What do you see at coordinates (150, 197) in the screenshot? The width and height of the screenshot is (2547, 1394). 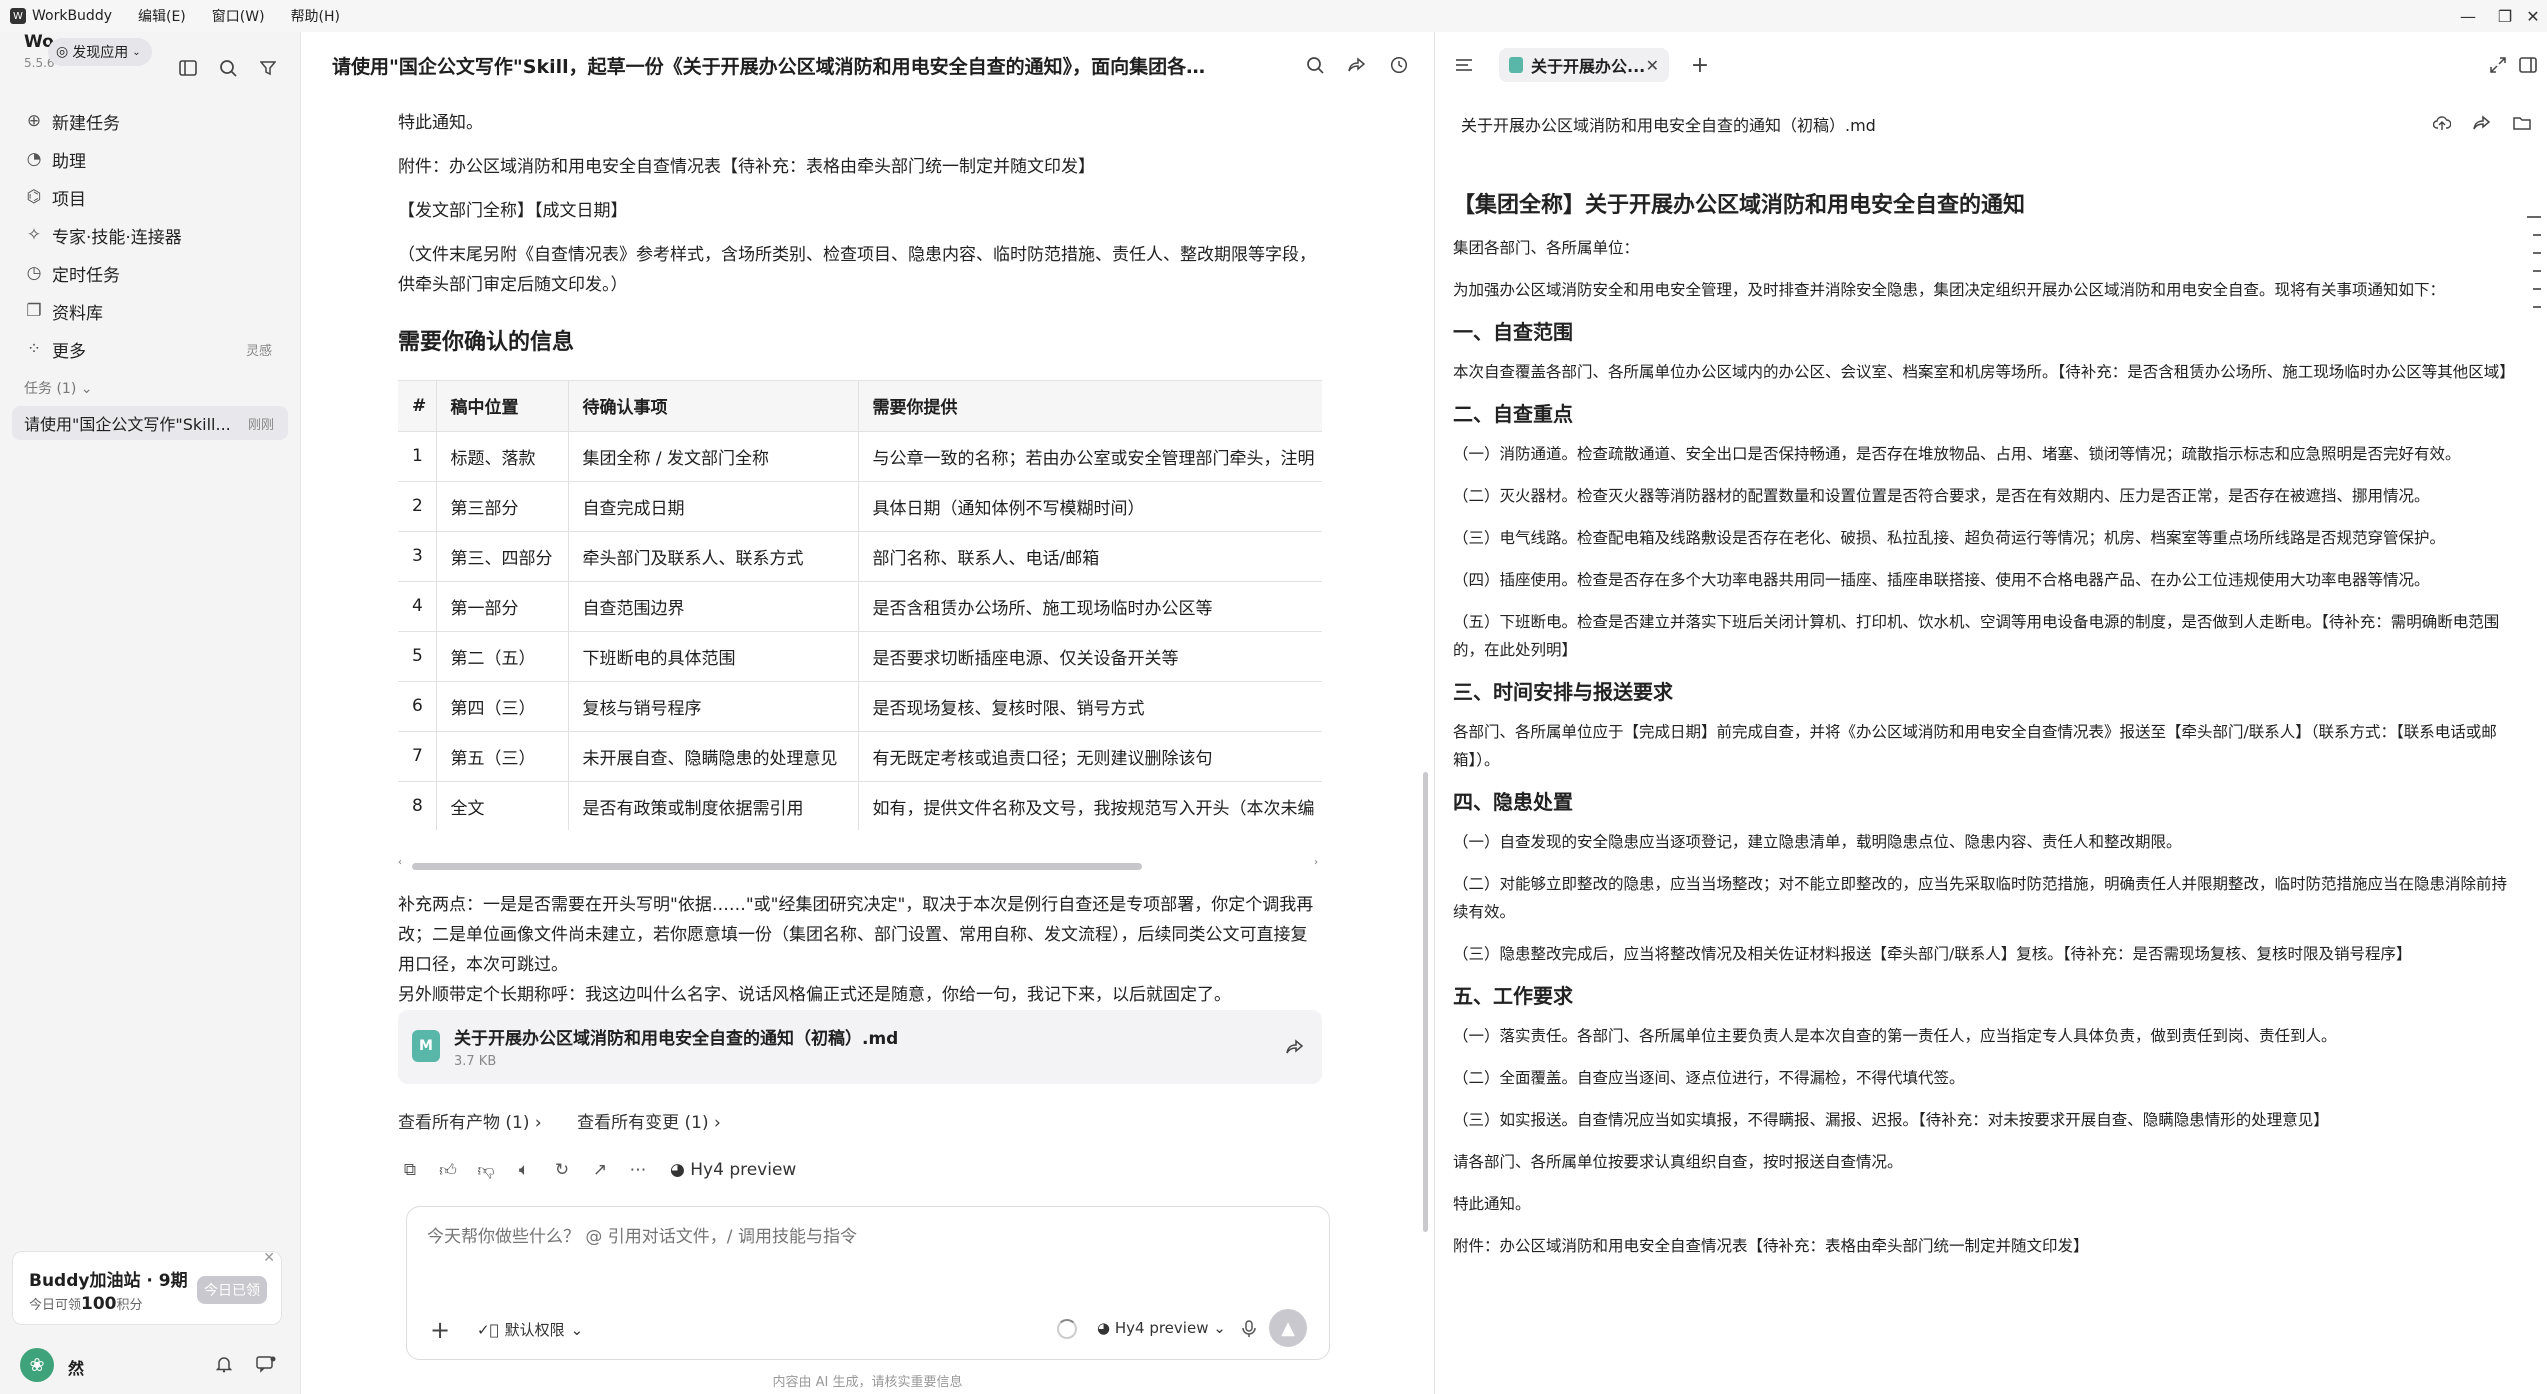 I see `nav-projects: ⌬ 项目` at bounding box center [150, 197].